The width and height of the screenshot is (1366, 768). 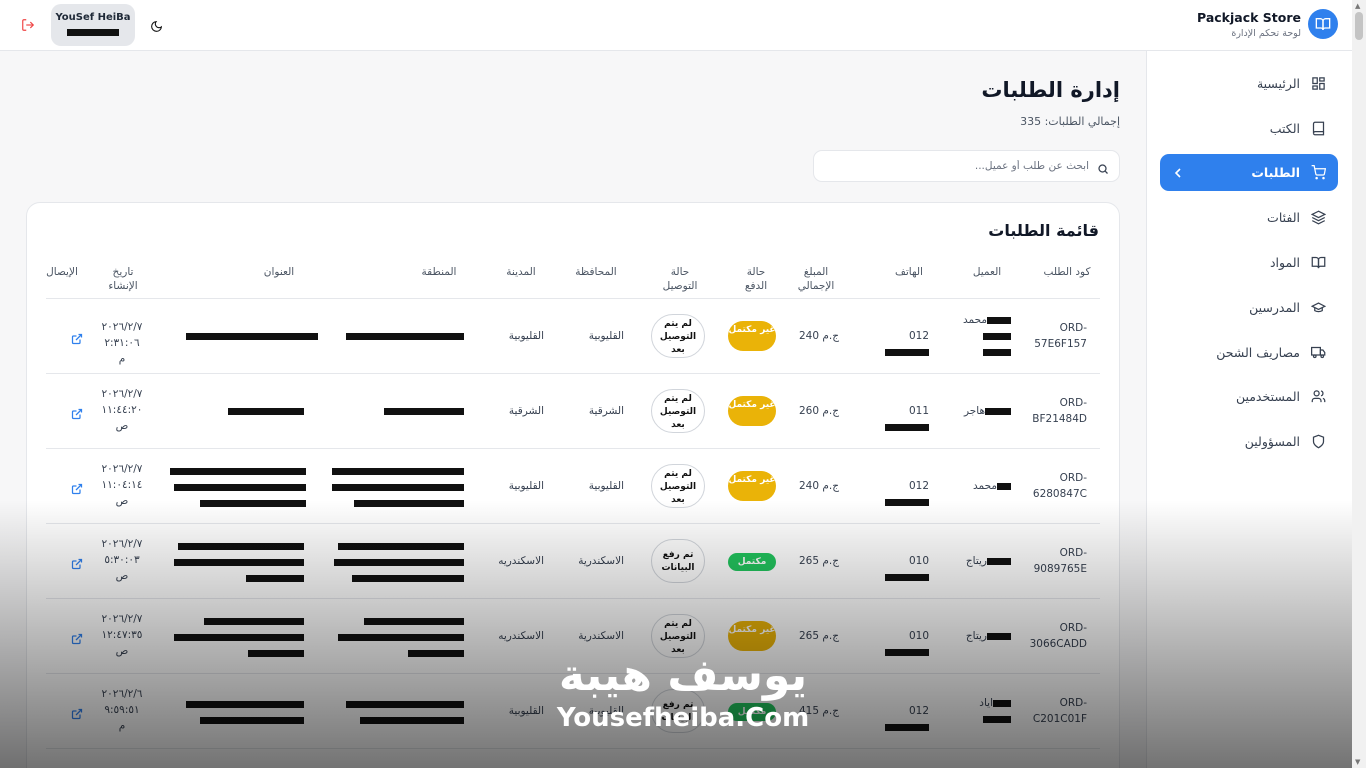 What do you see at coordinates (1059, 486) in the screenshot?
I see `order-code: ORD-6280847C` at bounding box center [1059, 486].